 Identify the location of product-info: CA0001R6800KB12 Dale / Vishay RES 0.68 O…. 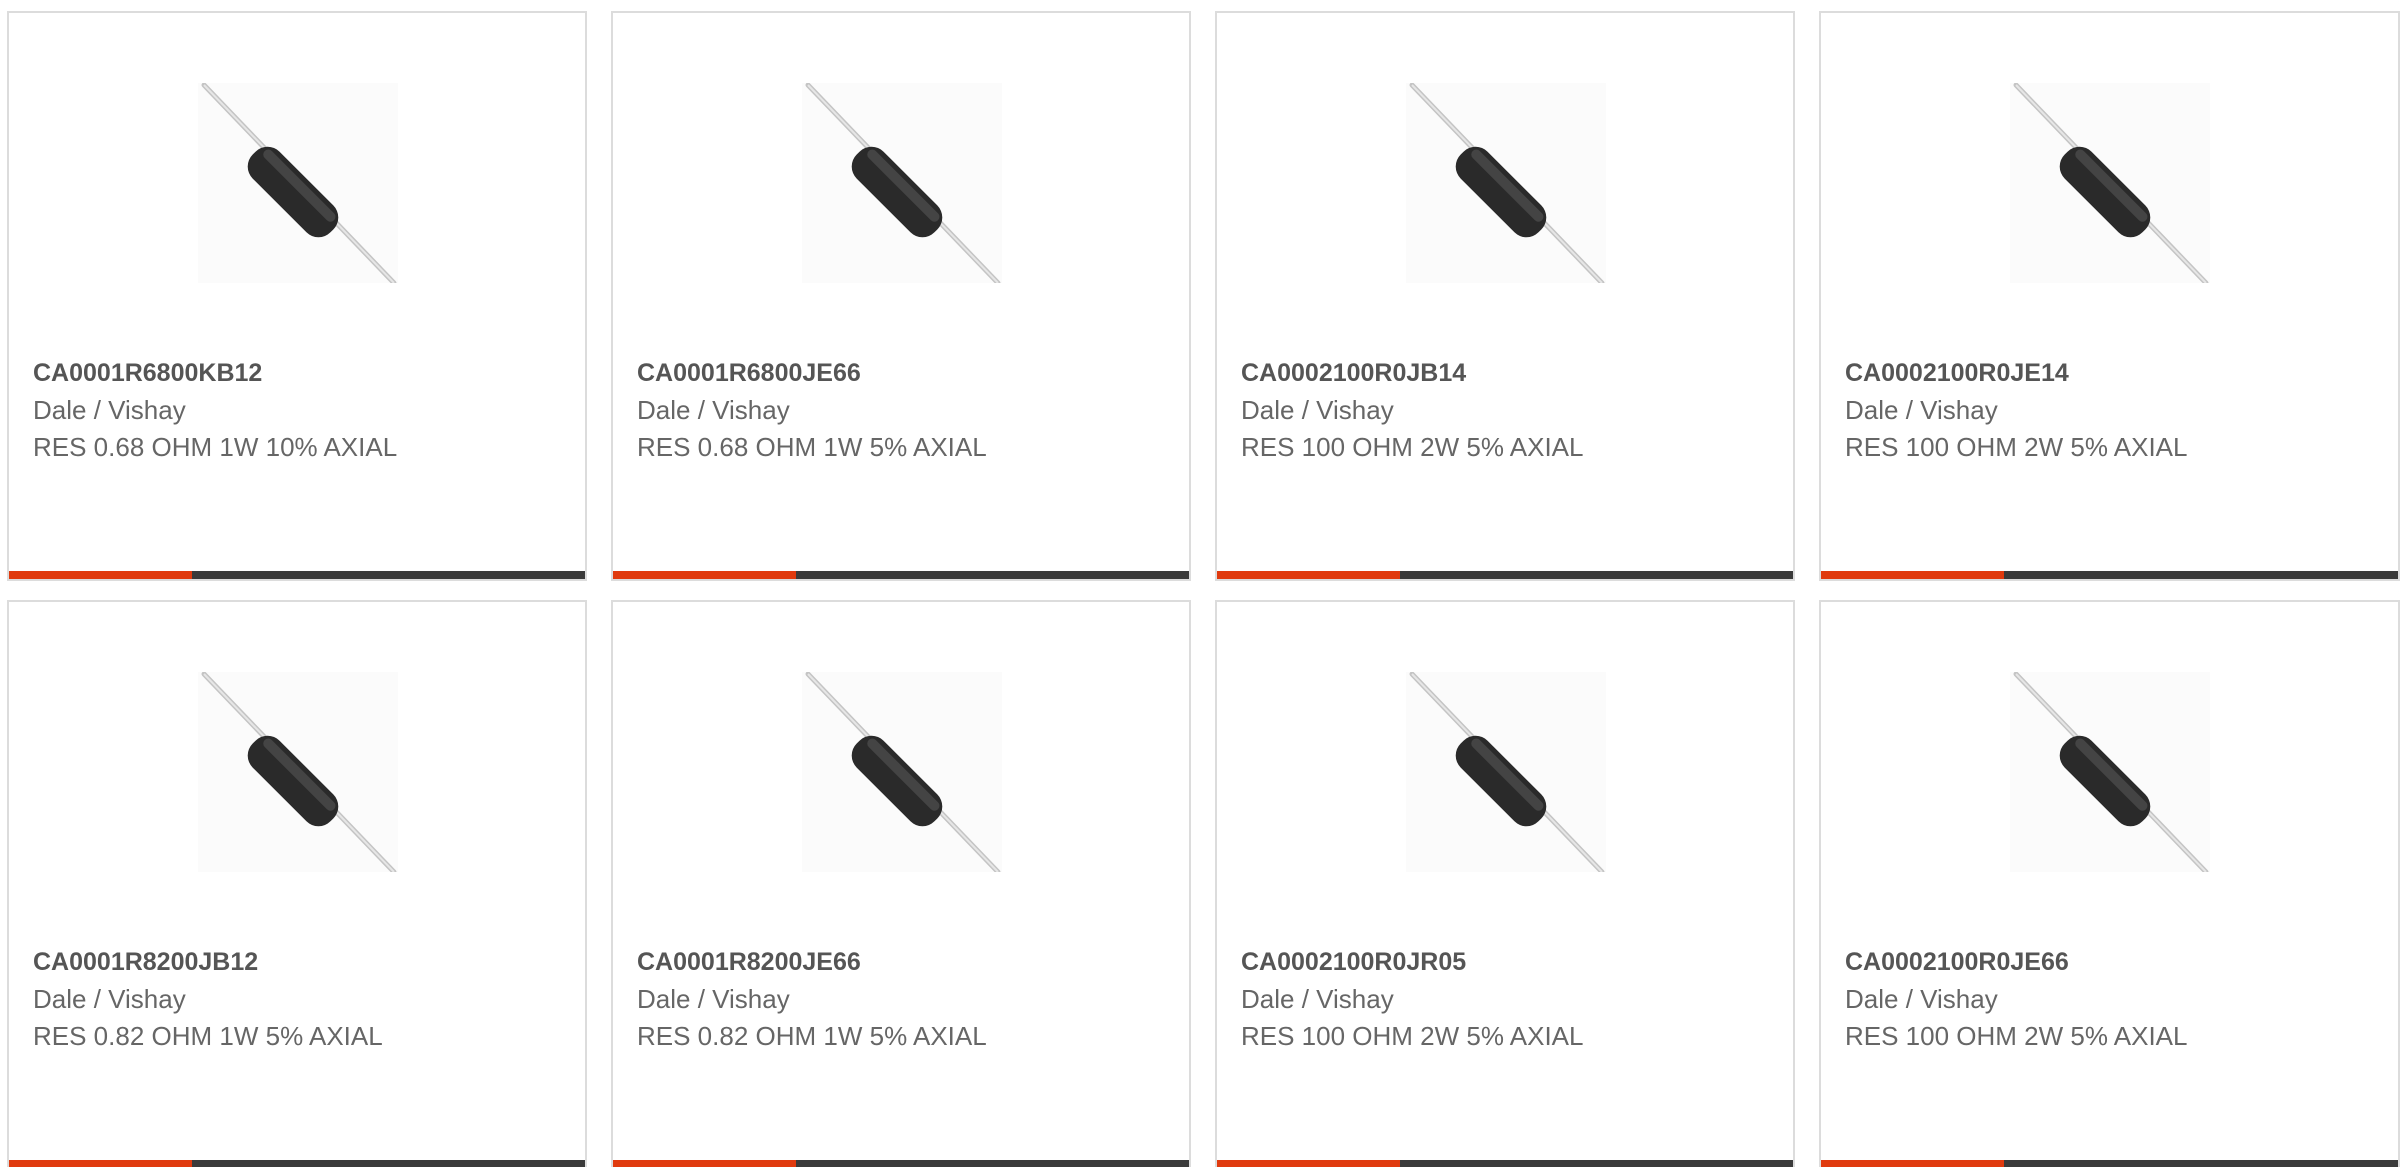
(299, 410).